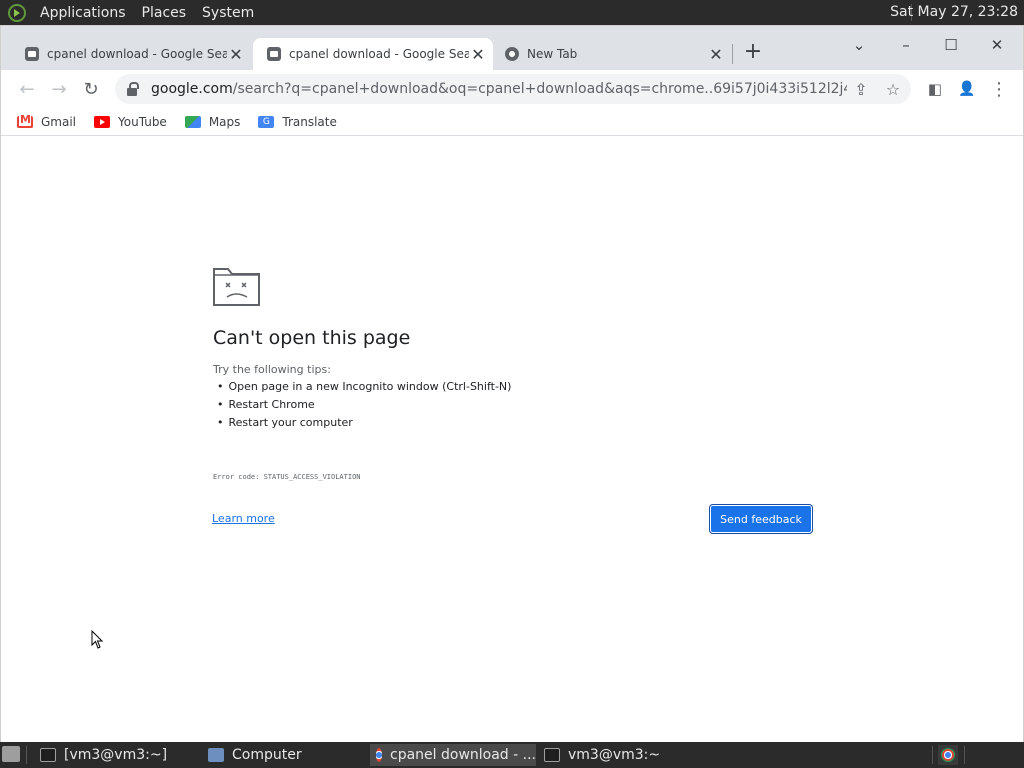 Image resolution: width=1024 pixels, height=768 pixels. I want to click on reload-button: ↻, so click(91, 89).